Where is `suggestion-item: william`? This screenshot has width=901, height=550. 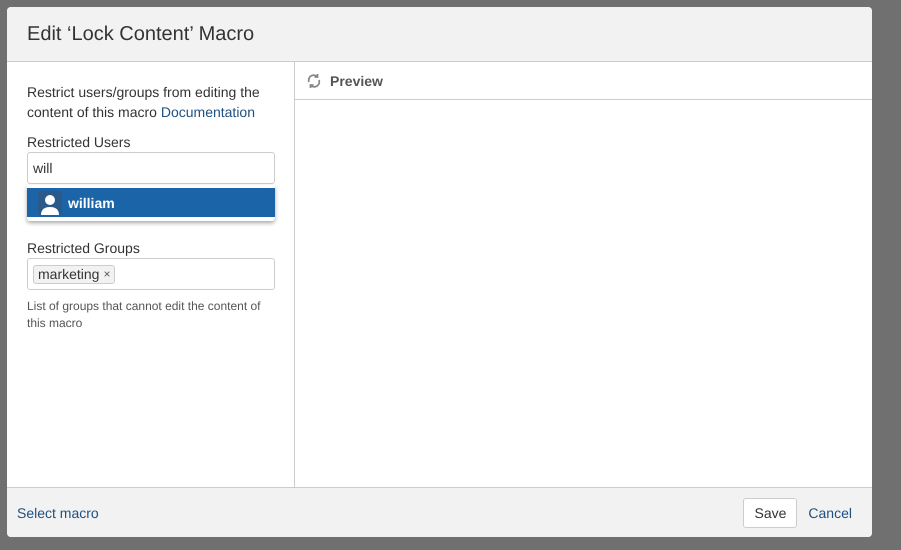 suggestion-item: william is located at coordinates (151, 202).